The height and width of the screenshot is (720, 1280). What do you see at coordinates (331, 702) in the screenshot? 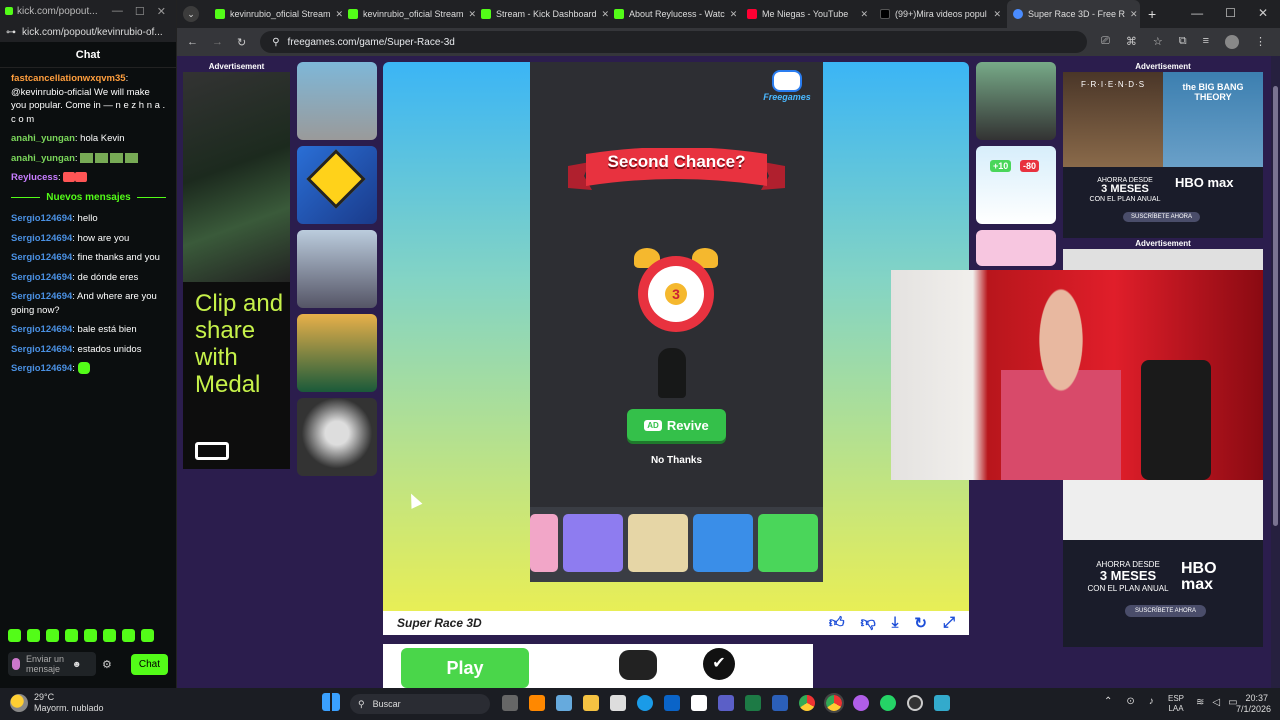
I see `windows-start-icon` at bounding box center [331, 702].